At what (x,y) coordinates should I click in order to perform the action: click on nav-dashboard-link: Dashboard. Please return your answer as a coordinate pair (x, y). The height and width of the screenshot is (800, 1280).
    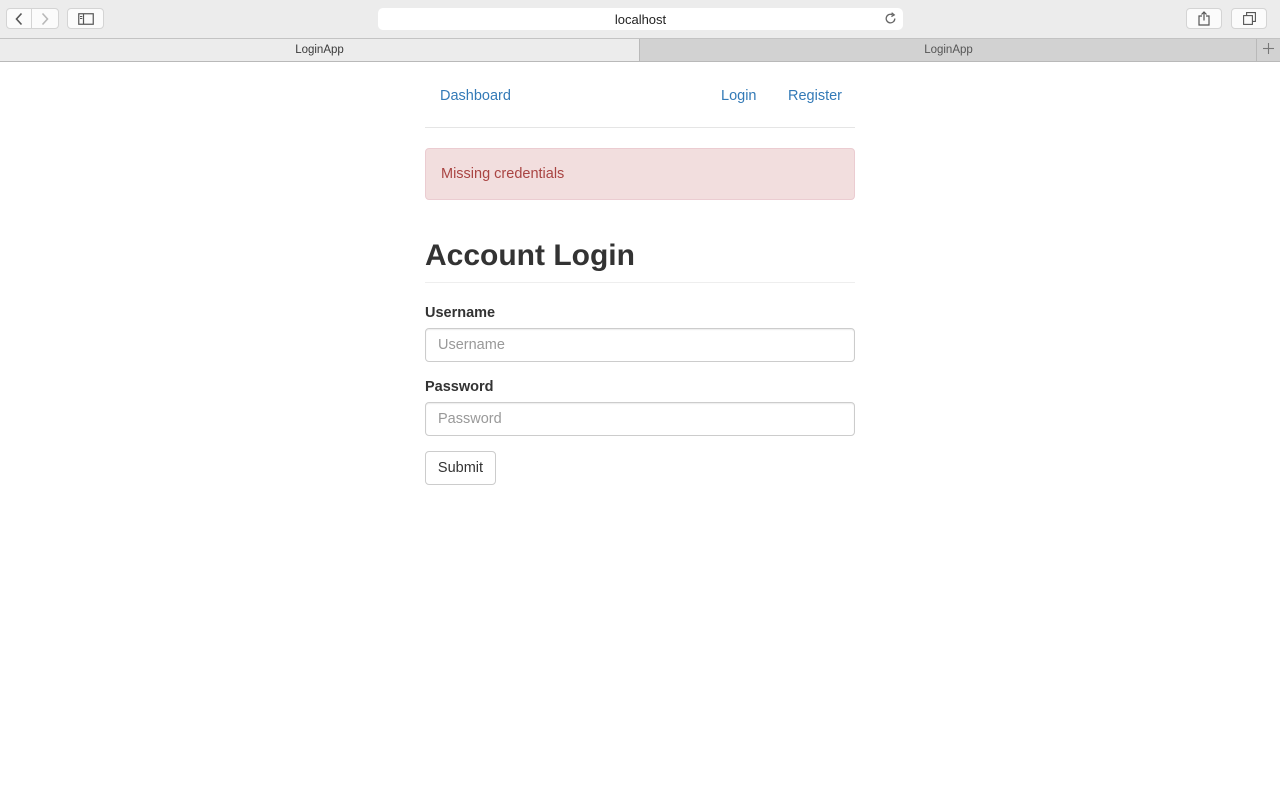
    Looking at the image, I should click on (475, 96).